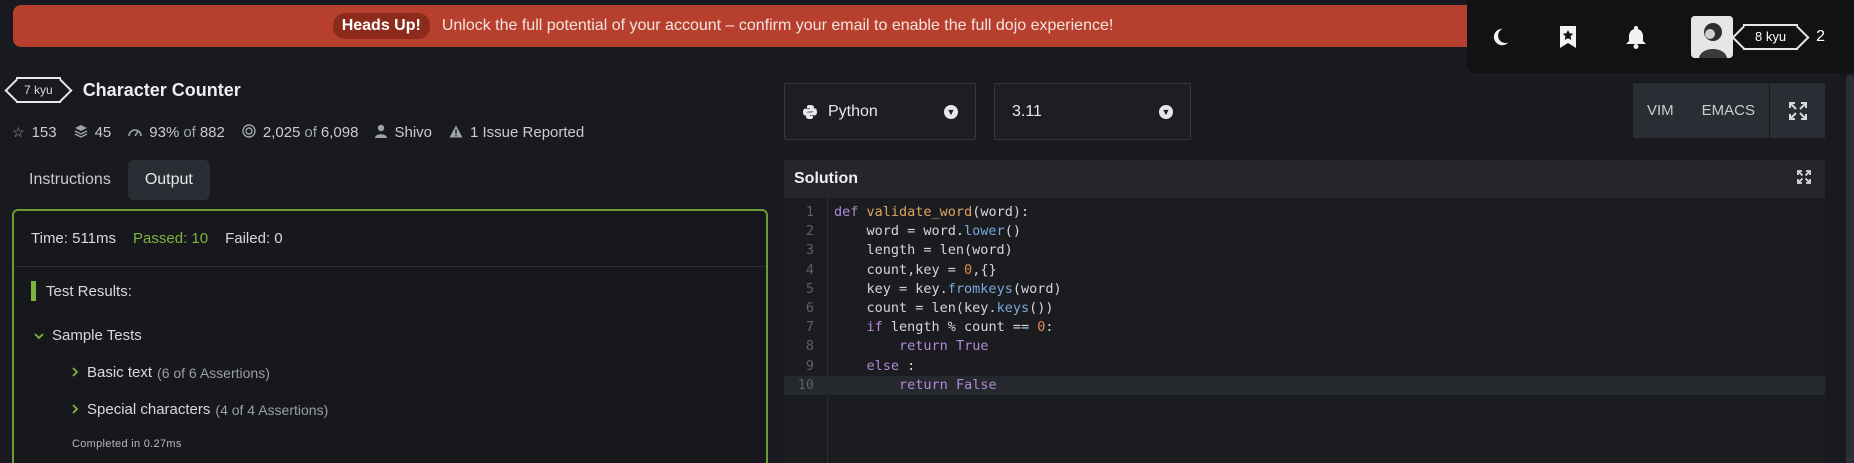 Image resolution: width=1854 pixels, height=463 pixels. What do you see at coordinates (1500, 37) in the screenshot?
I see `moon-icon` at bounding box center [1500, 37].